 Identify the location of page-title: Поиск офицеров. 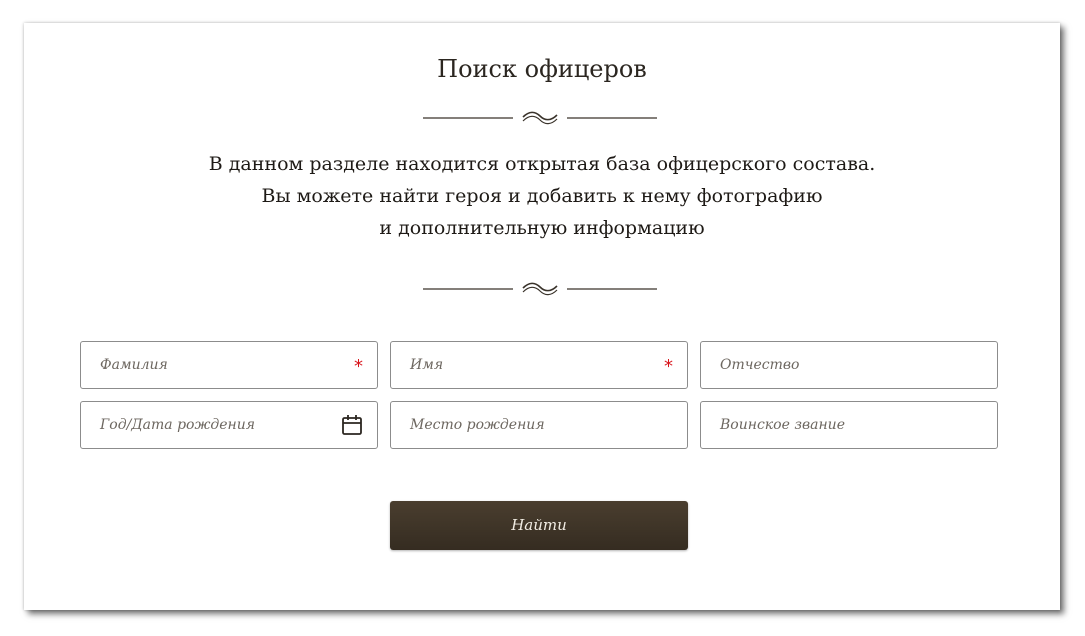
(542, 69).